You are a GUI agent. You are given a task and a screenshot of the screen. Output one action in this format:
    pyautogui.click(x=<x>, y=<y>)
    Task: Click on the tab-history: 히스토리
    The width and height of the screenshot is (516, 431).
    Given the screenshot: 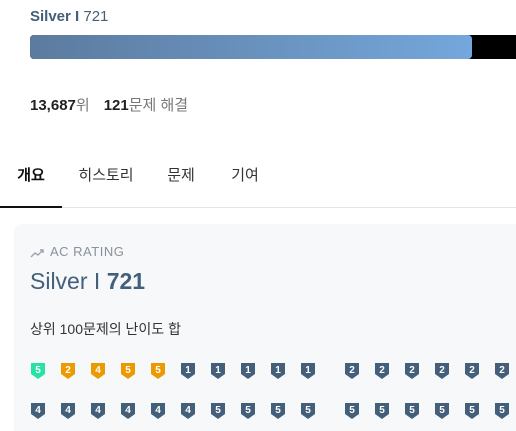 What is the action you would take?
    pyautogui.click(x=106, y=182)
    